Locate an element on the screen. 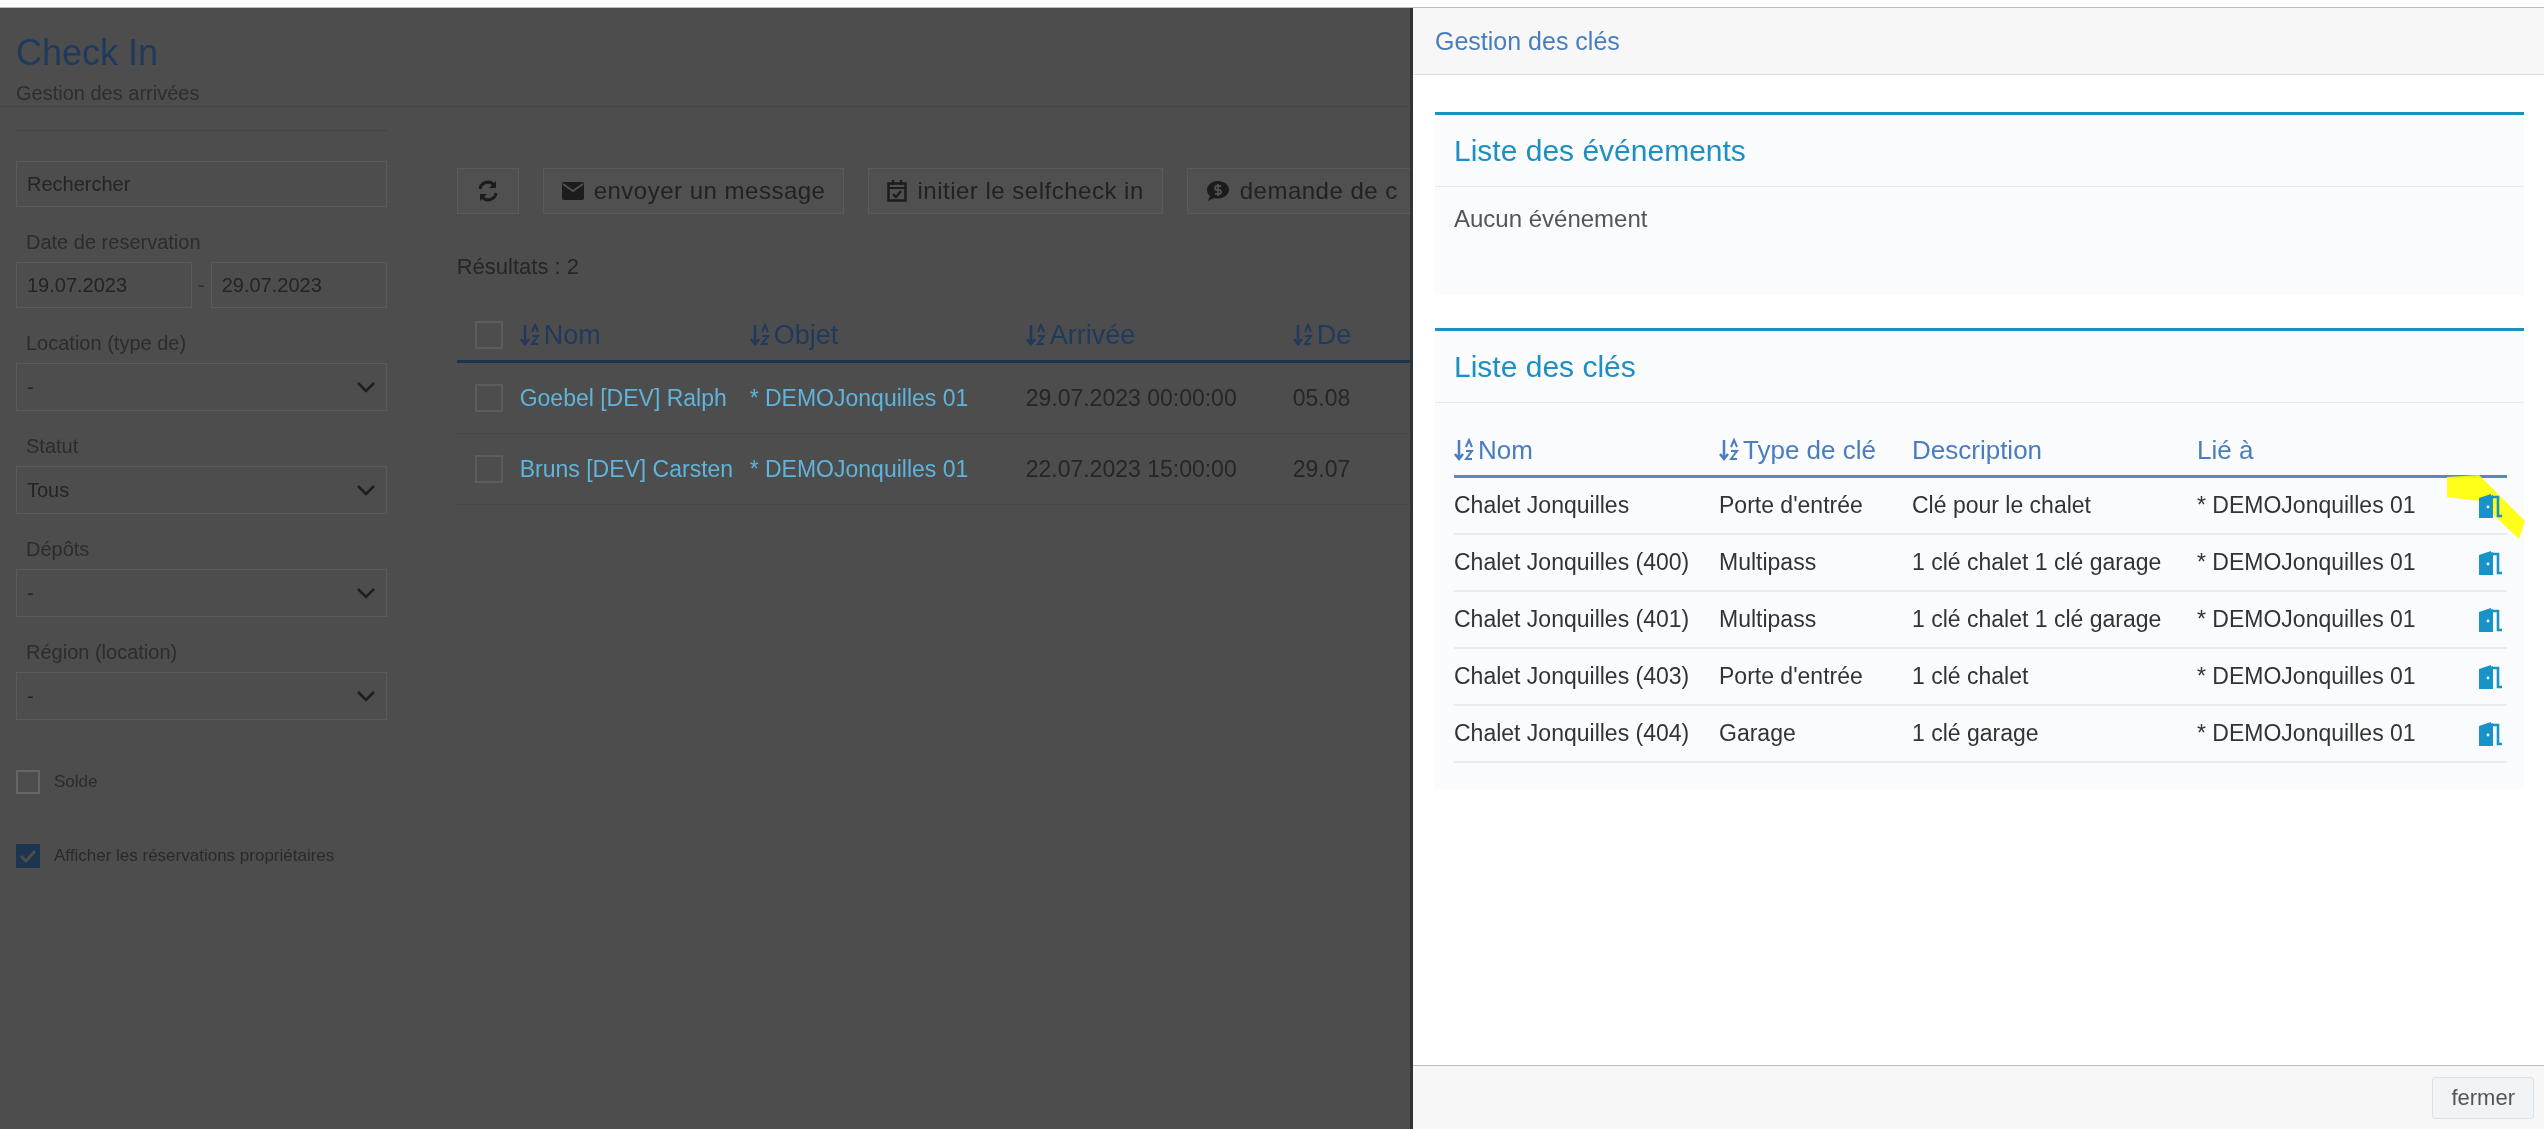 This screenshot has width=2544, height=1129. table-cell: Chalet Jonquilles is located at coordinates (1542, 505).